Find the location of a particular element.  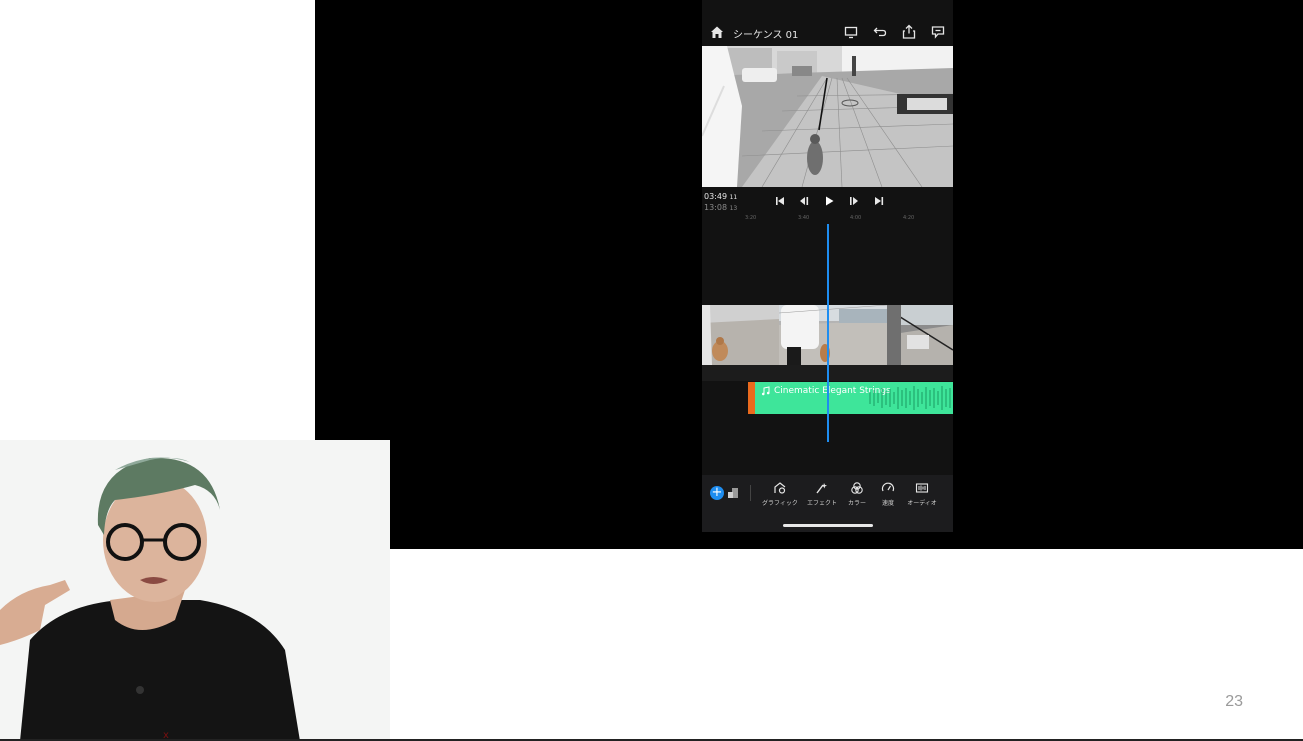

audio-clip-trim-handle is located at coordinates (751, 398).